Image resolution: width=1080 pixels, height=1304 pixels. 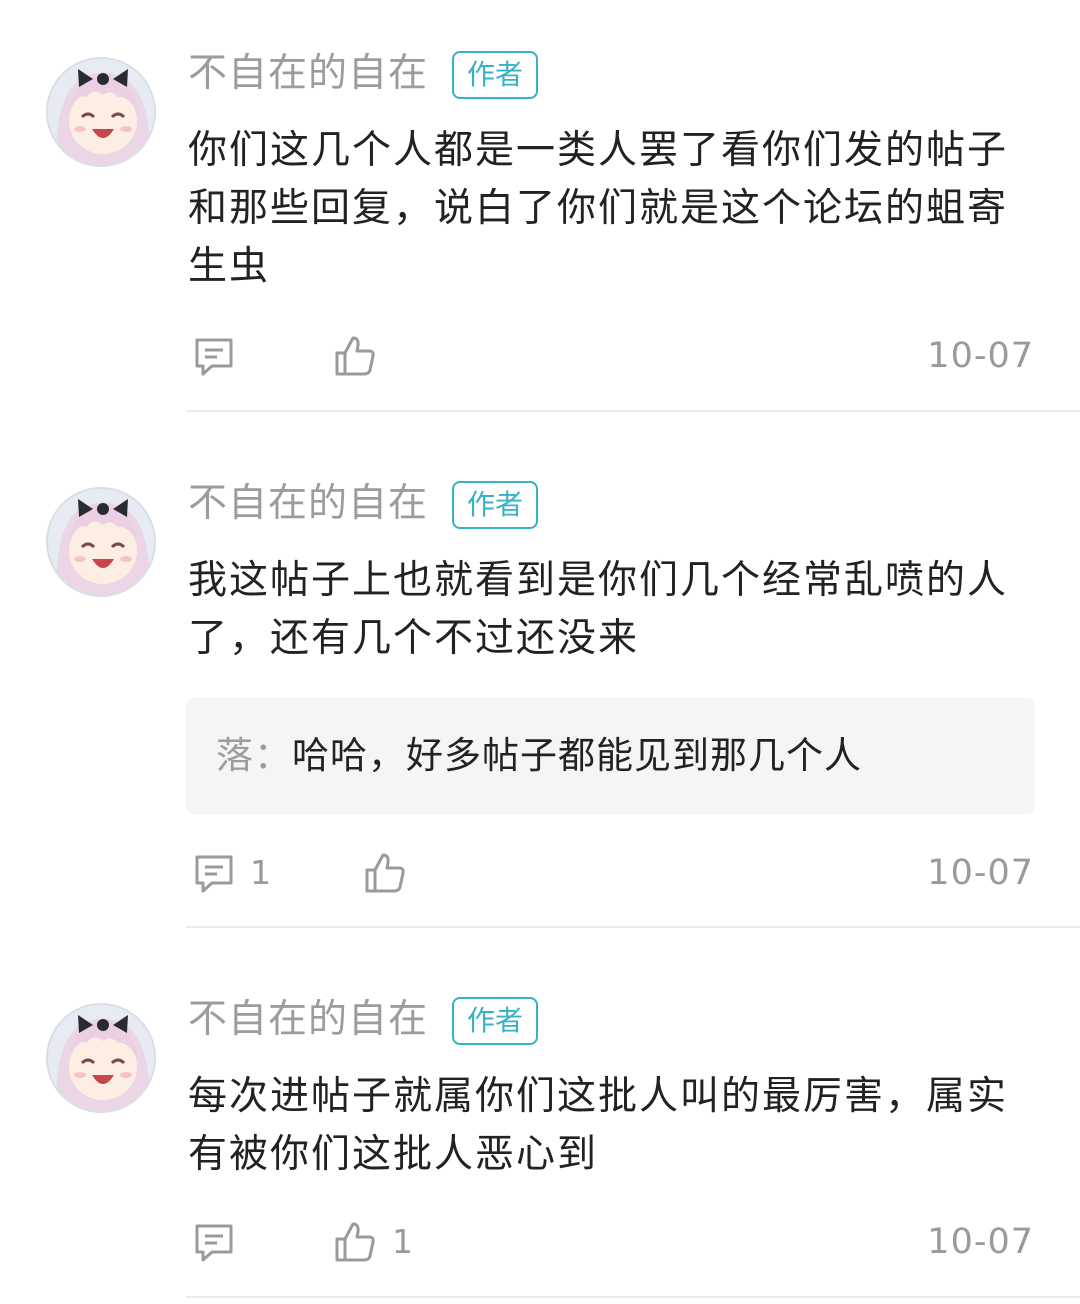 I want to click on comment-actions: 10-07, so click(x=540, y=357).